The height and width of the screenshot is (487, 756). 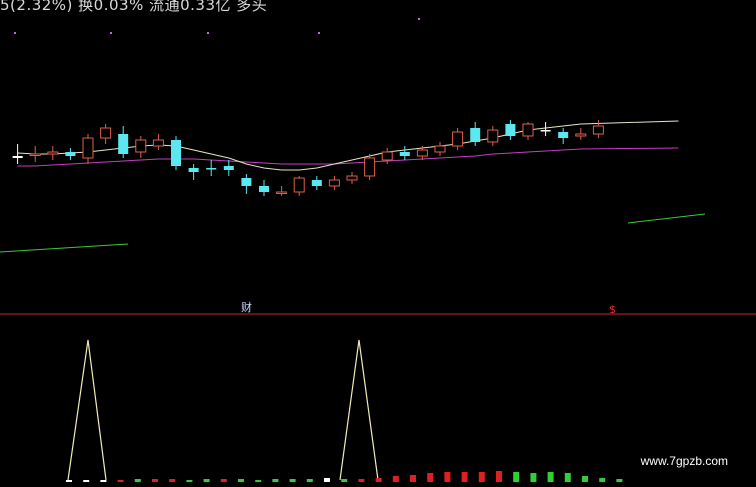 What do you see at coordinates (684, 461) in the screenshot?
I see `watermark: www.7gpzb.com` at bounding box center [684, 461].